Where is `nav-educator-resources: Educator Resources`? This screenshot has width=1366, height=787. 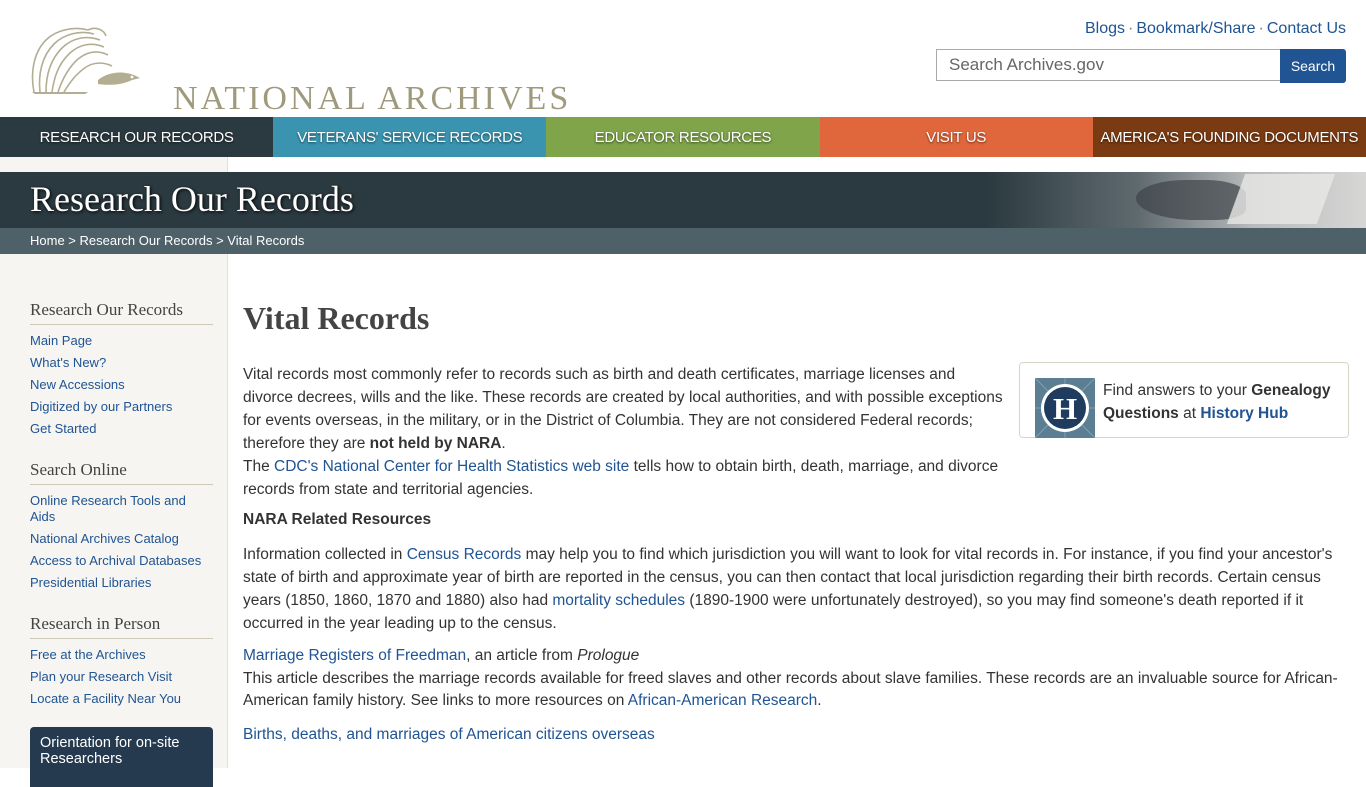 nav-educator-resources: Educator Resources is located at coordinates (683, 137).